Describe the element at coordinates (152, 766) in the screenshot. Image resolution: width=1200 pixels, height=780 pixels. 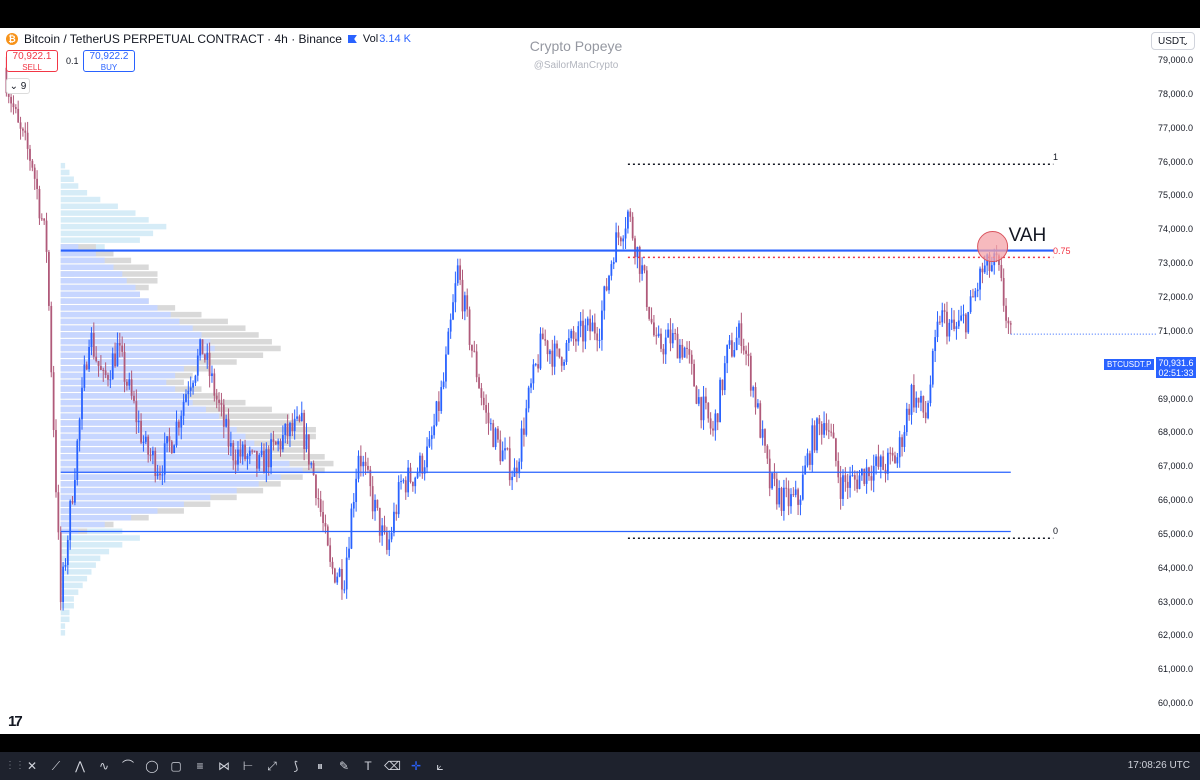
I see `circle-icon: ◯` at that location.